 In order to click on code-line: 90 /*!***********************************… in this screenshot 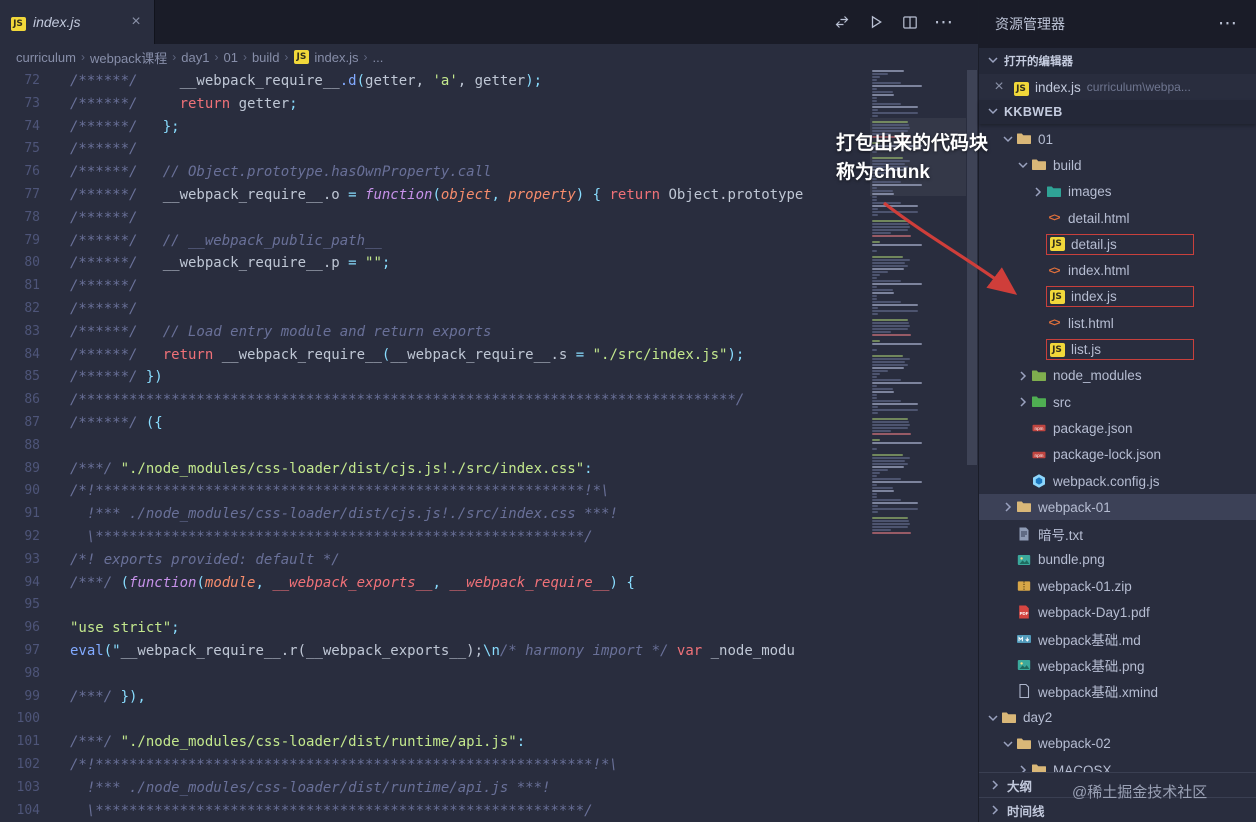, I will do `click(489, 491)`.